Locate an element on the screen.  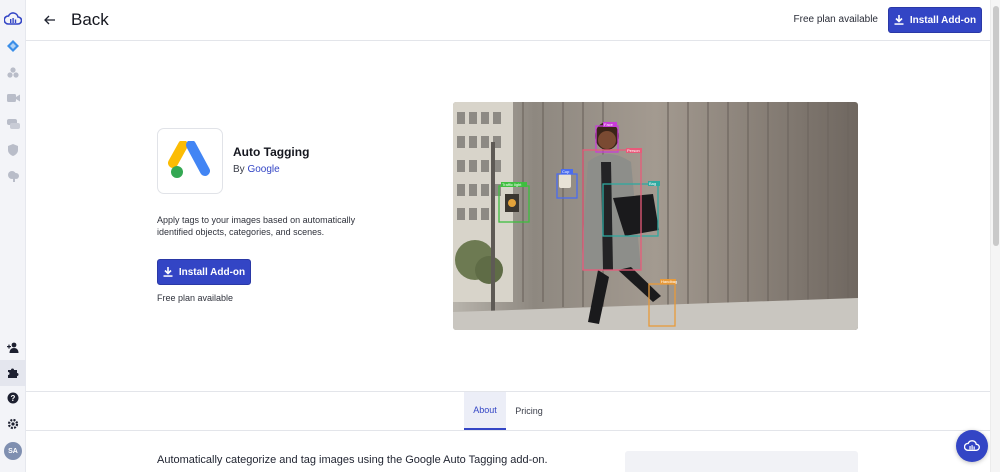
install-addon-label: Install Add-on is located at coordinates (943, 20).